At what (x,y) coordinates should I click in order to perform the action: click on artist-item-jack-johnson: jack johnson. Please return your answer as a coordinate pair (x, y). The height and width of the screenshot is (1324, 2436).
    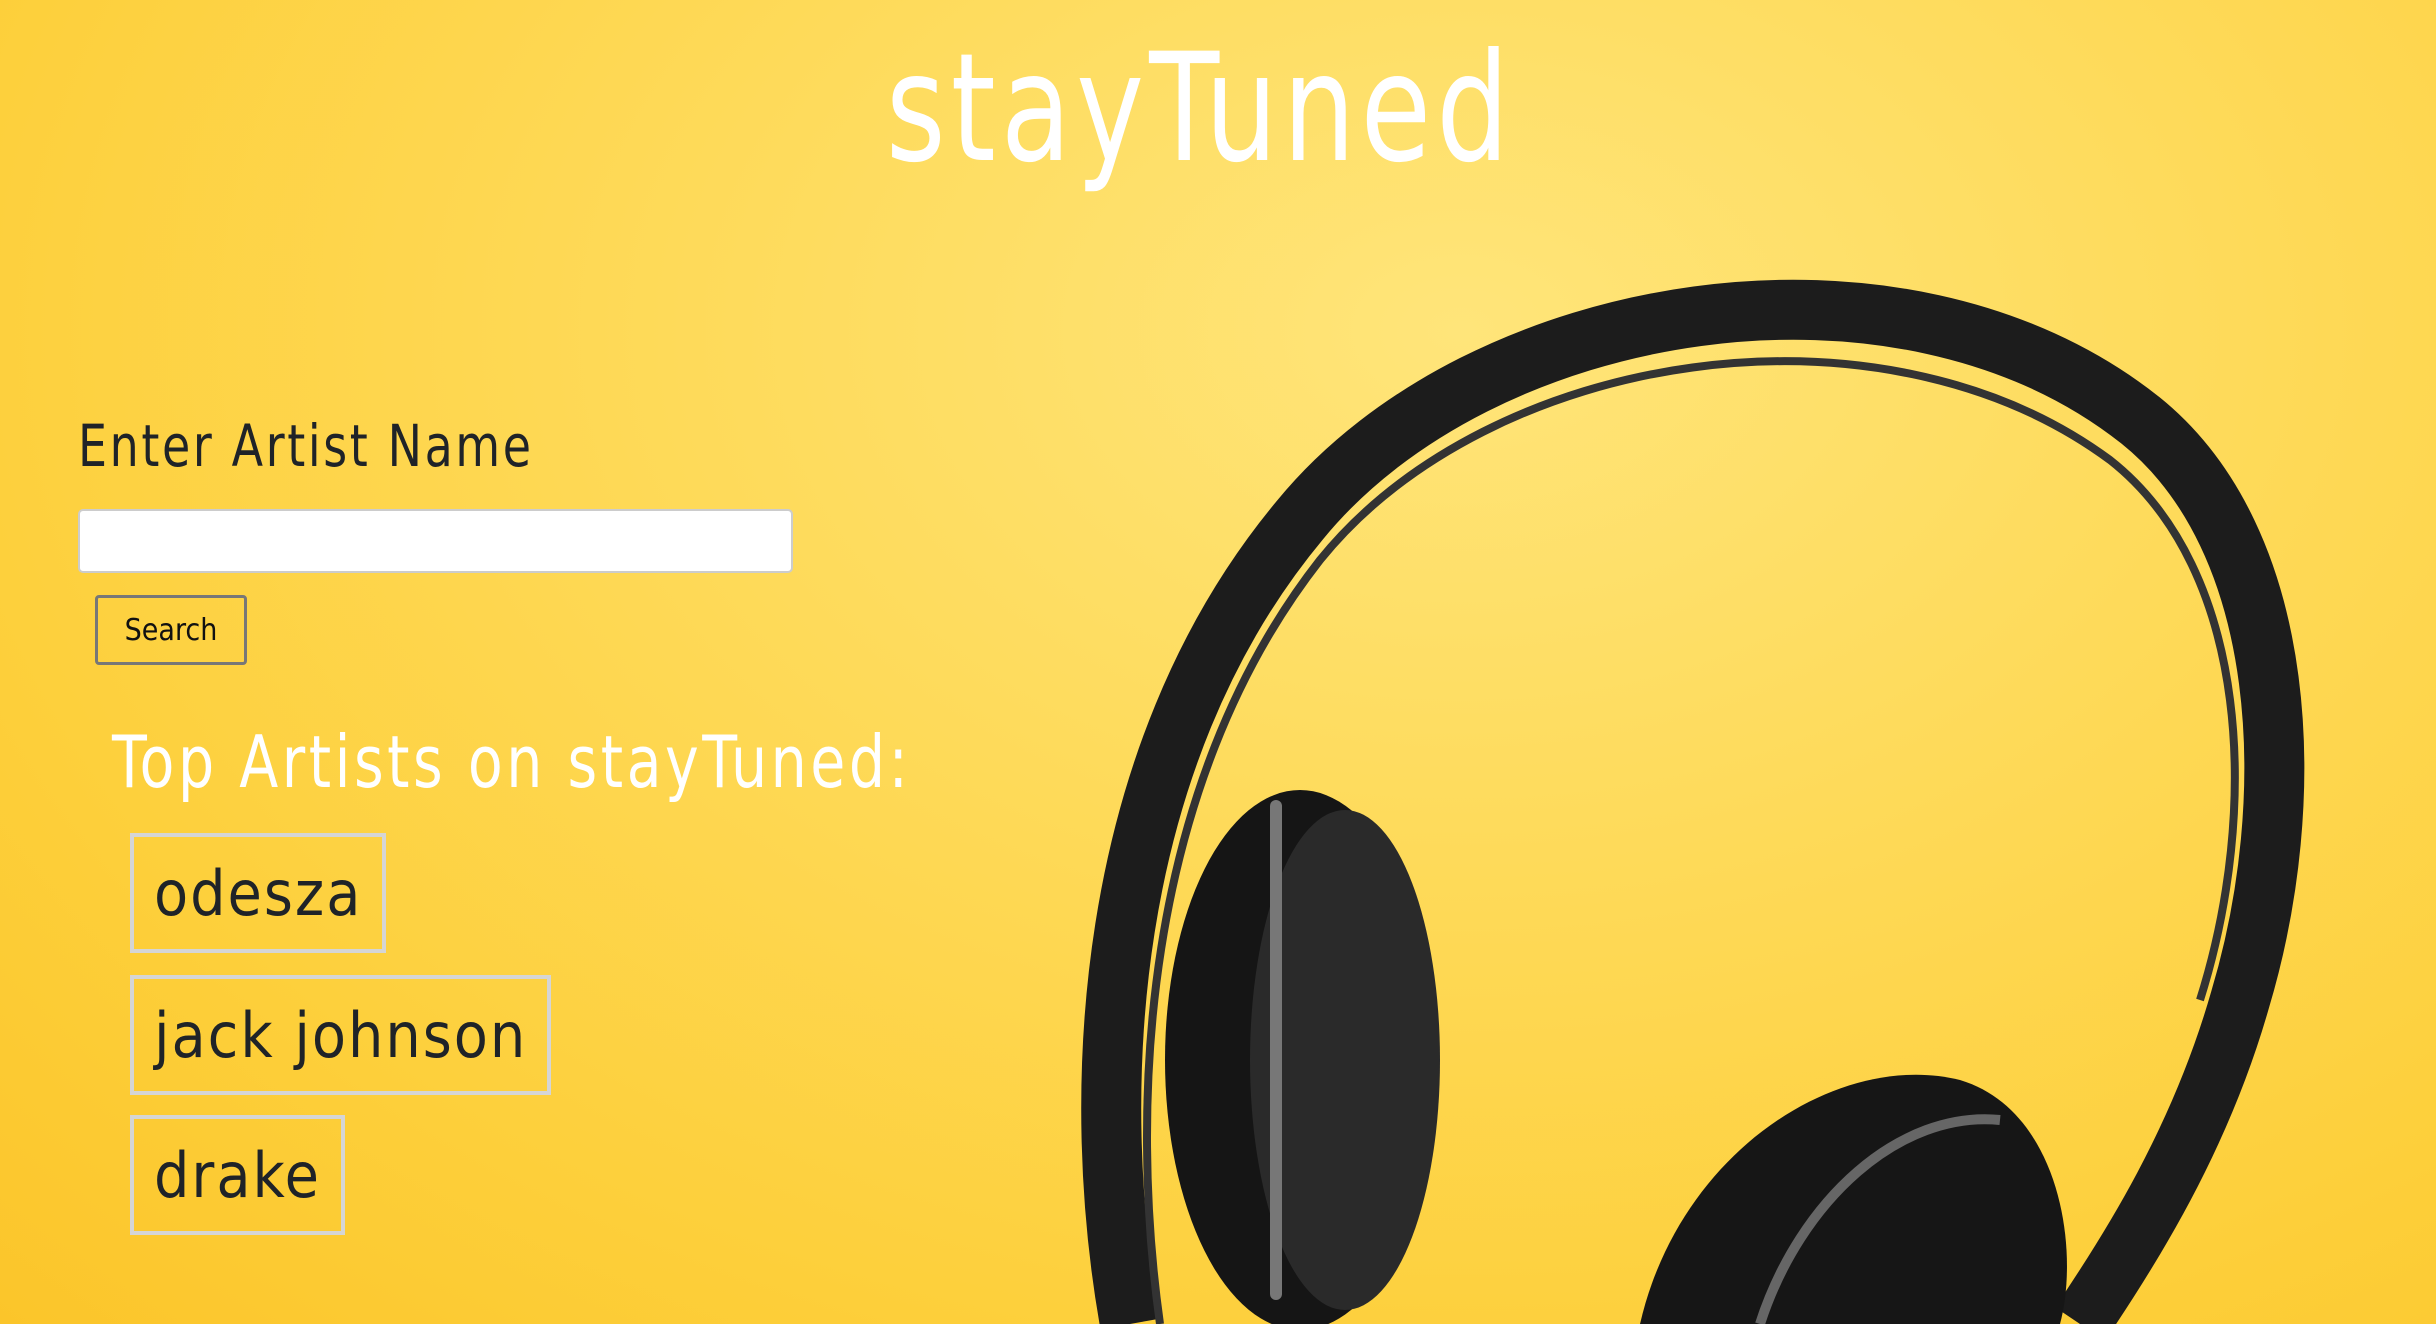
    Looking at the image, I should click on (341, 1035).